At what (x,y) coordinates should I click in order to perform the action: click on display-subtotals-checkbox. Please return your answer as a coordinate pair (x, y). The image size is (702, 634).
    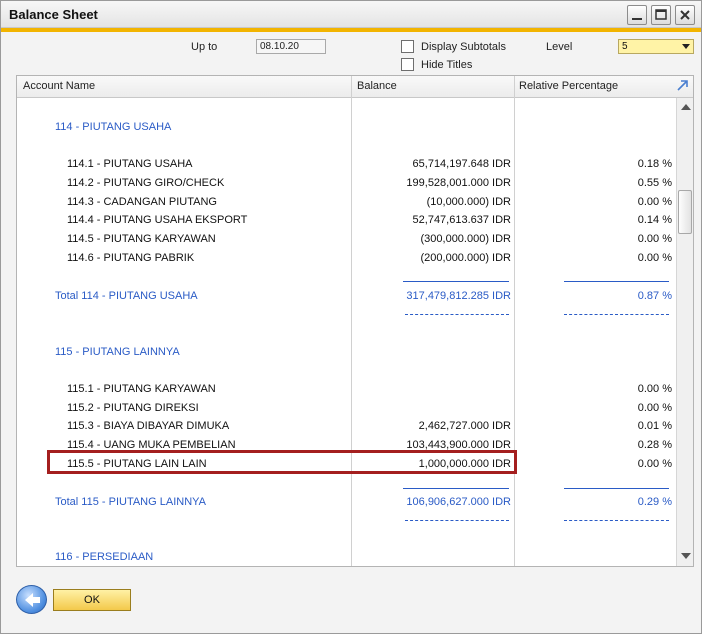
    Looking at the image, I should click on (407, 46).